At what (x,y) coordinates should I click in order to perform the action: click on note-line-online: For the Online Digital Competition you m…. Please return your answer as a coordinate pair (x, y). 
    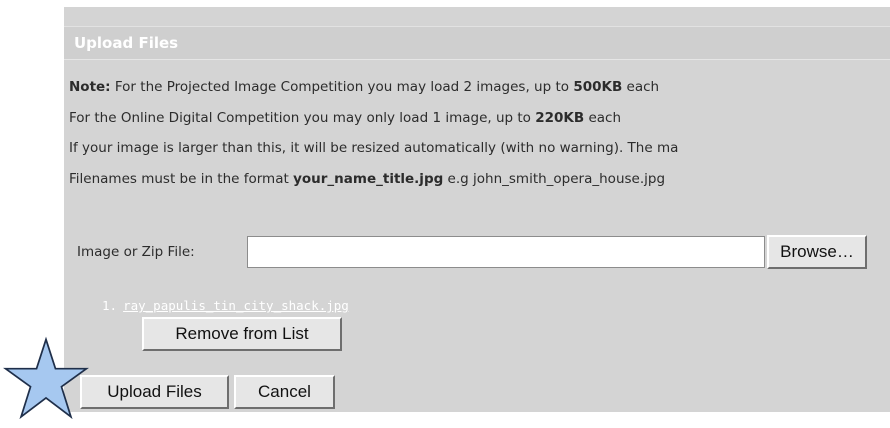
    Looking at the image, I should click on (345, 118).